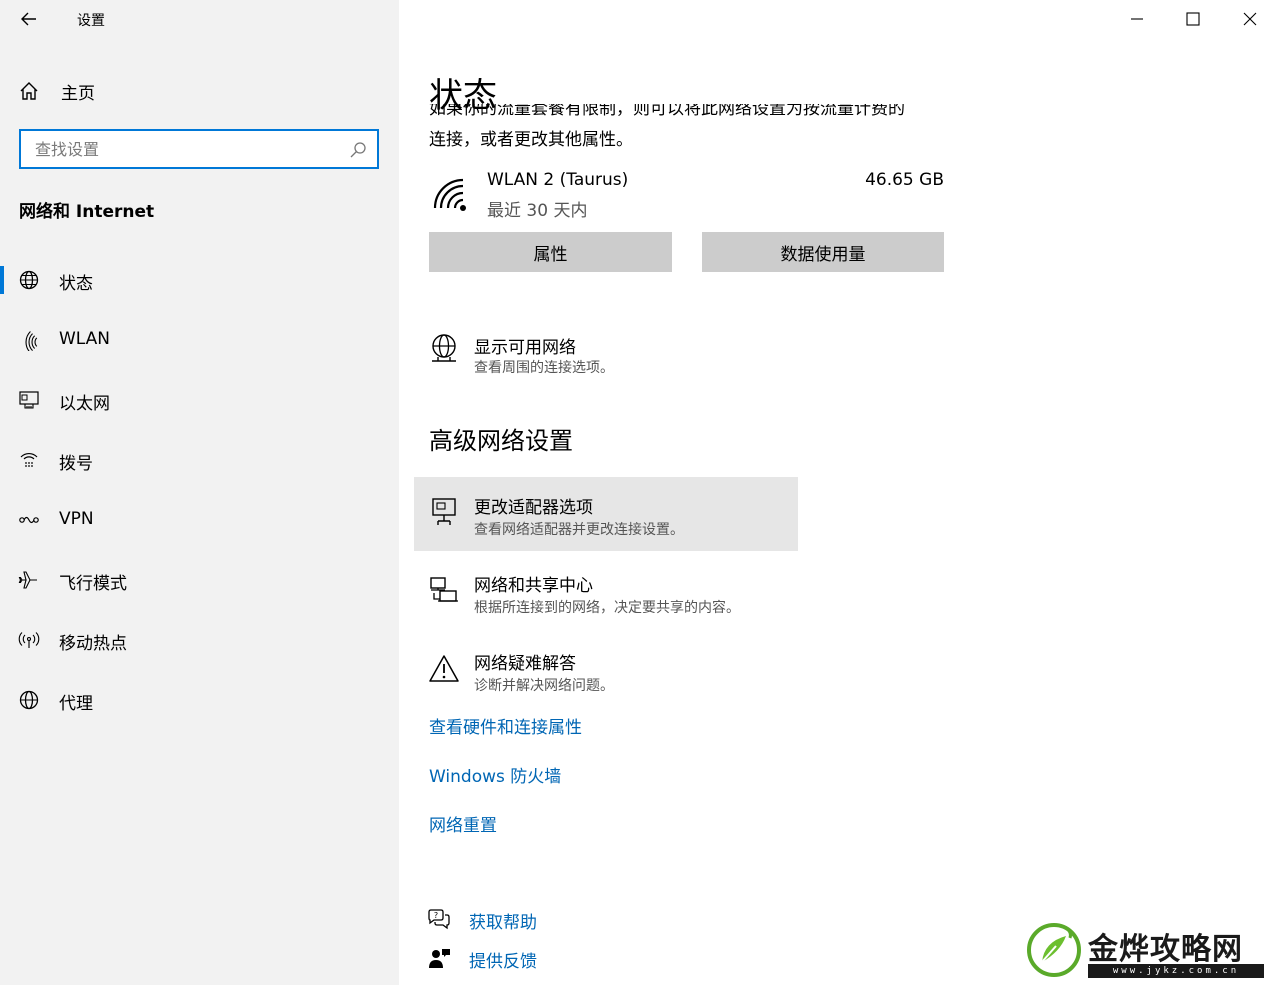  What do you see at coordinates (439, 919) in the screenshot?
I see `help-chat-icon: ?` at bounding box center [439, 919].